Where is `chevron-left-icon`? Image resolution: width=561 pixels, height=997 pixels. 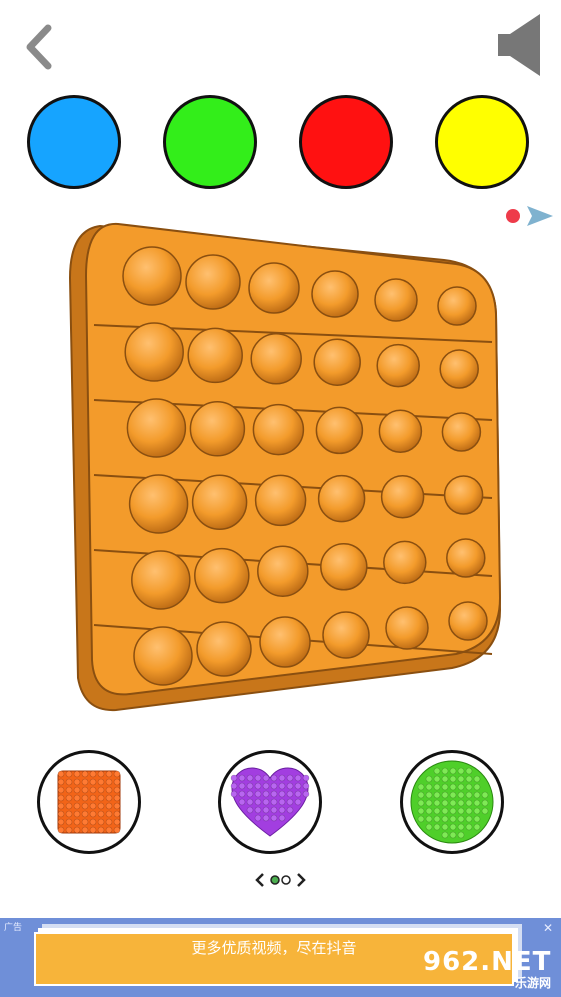
chevron-left-icon is located at coordinates (39, 47).